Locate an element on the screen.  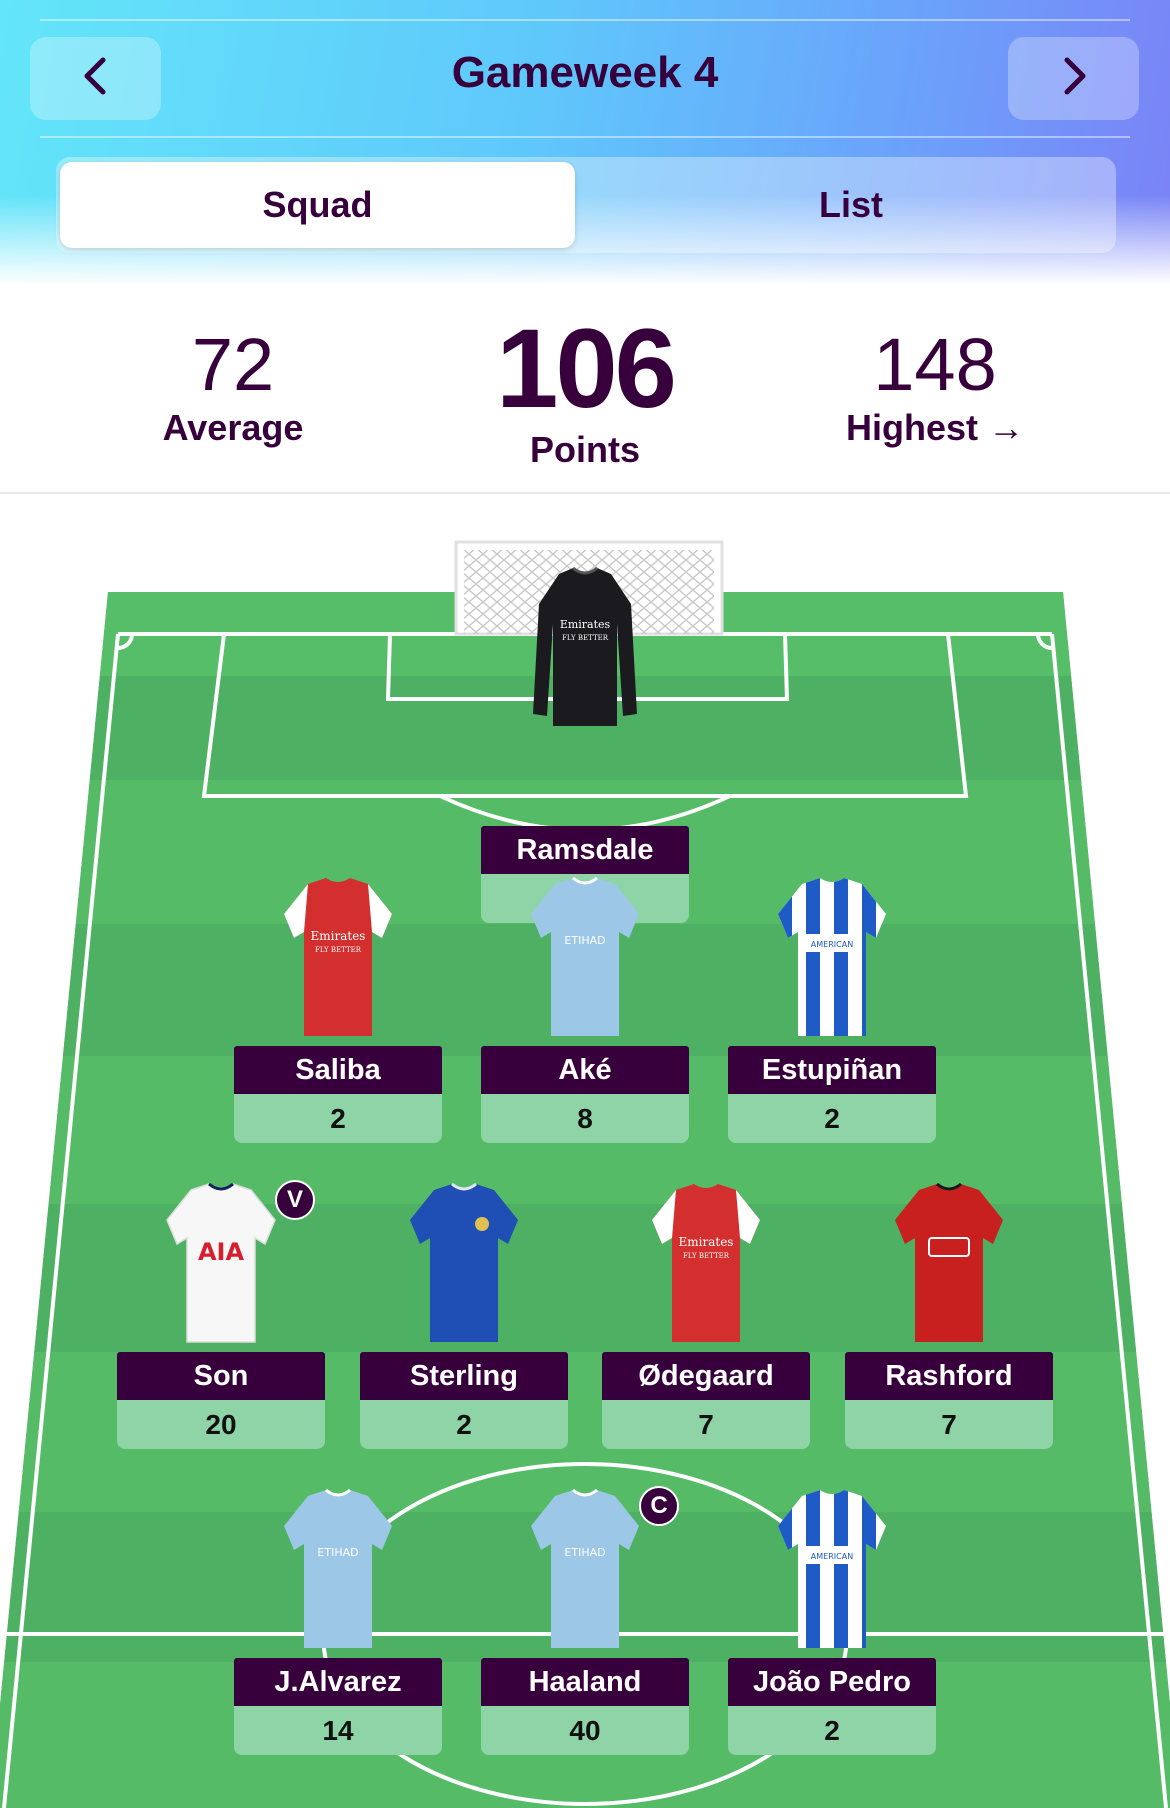
highest-points-label: Highest → is located at coordinates (934, 427).